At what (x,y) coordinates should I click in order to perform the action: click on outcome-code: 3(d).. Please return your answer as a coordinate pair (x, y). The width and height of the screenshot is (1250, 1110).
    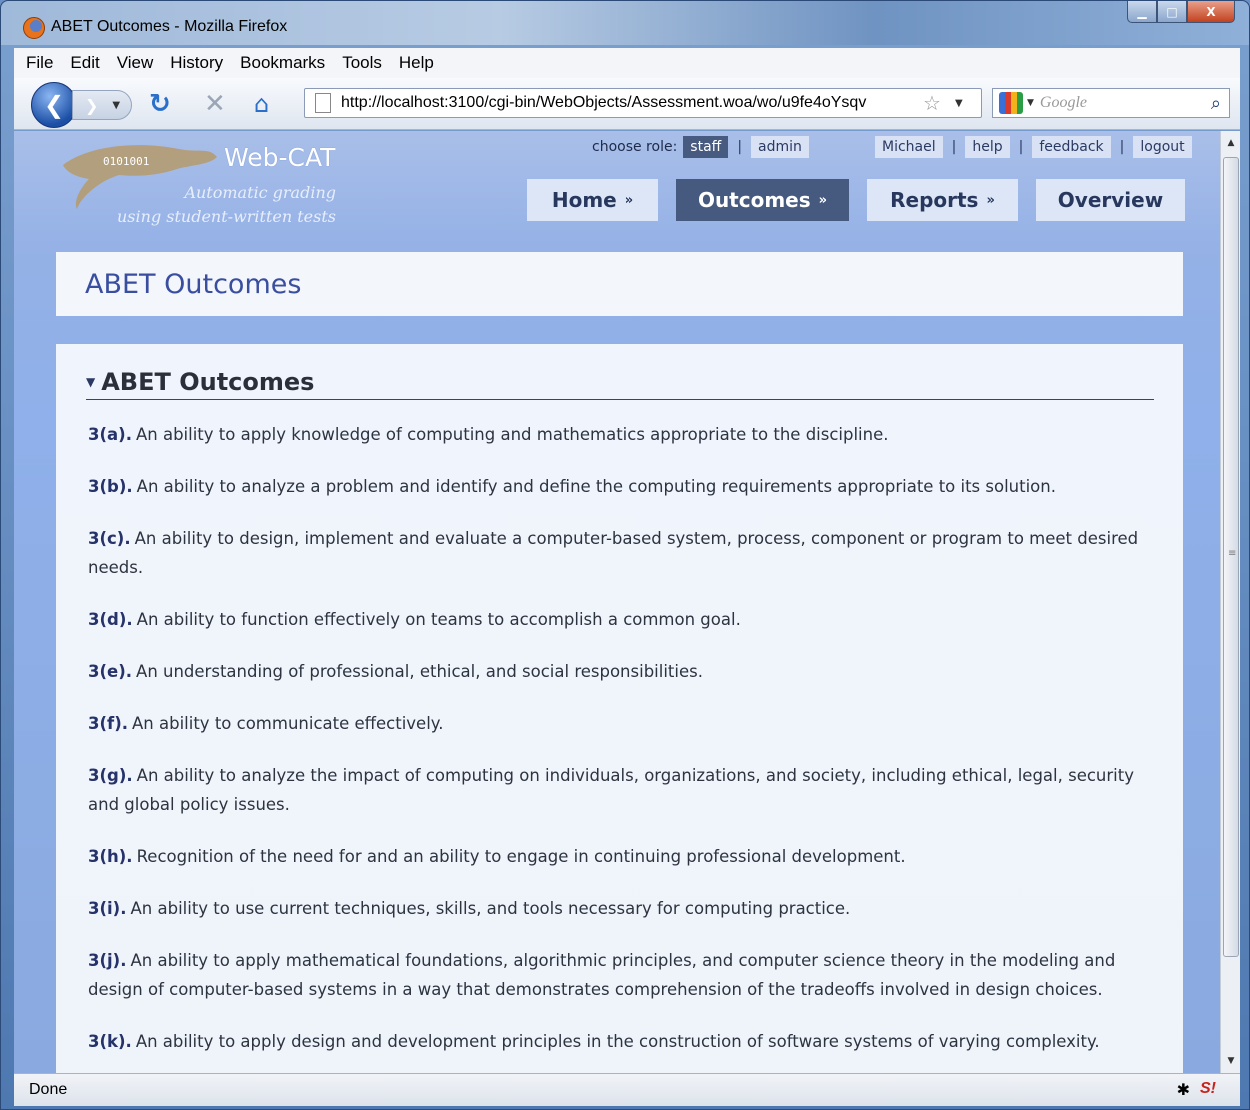
    Looking at the image, I should click on (110, 619).